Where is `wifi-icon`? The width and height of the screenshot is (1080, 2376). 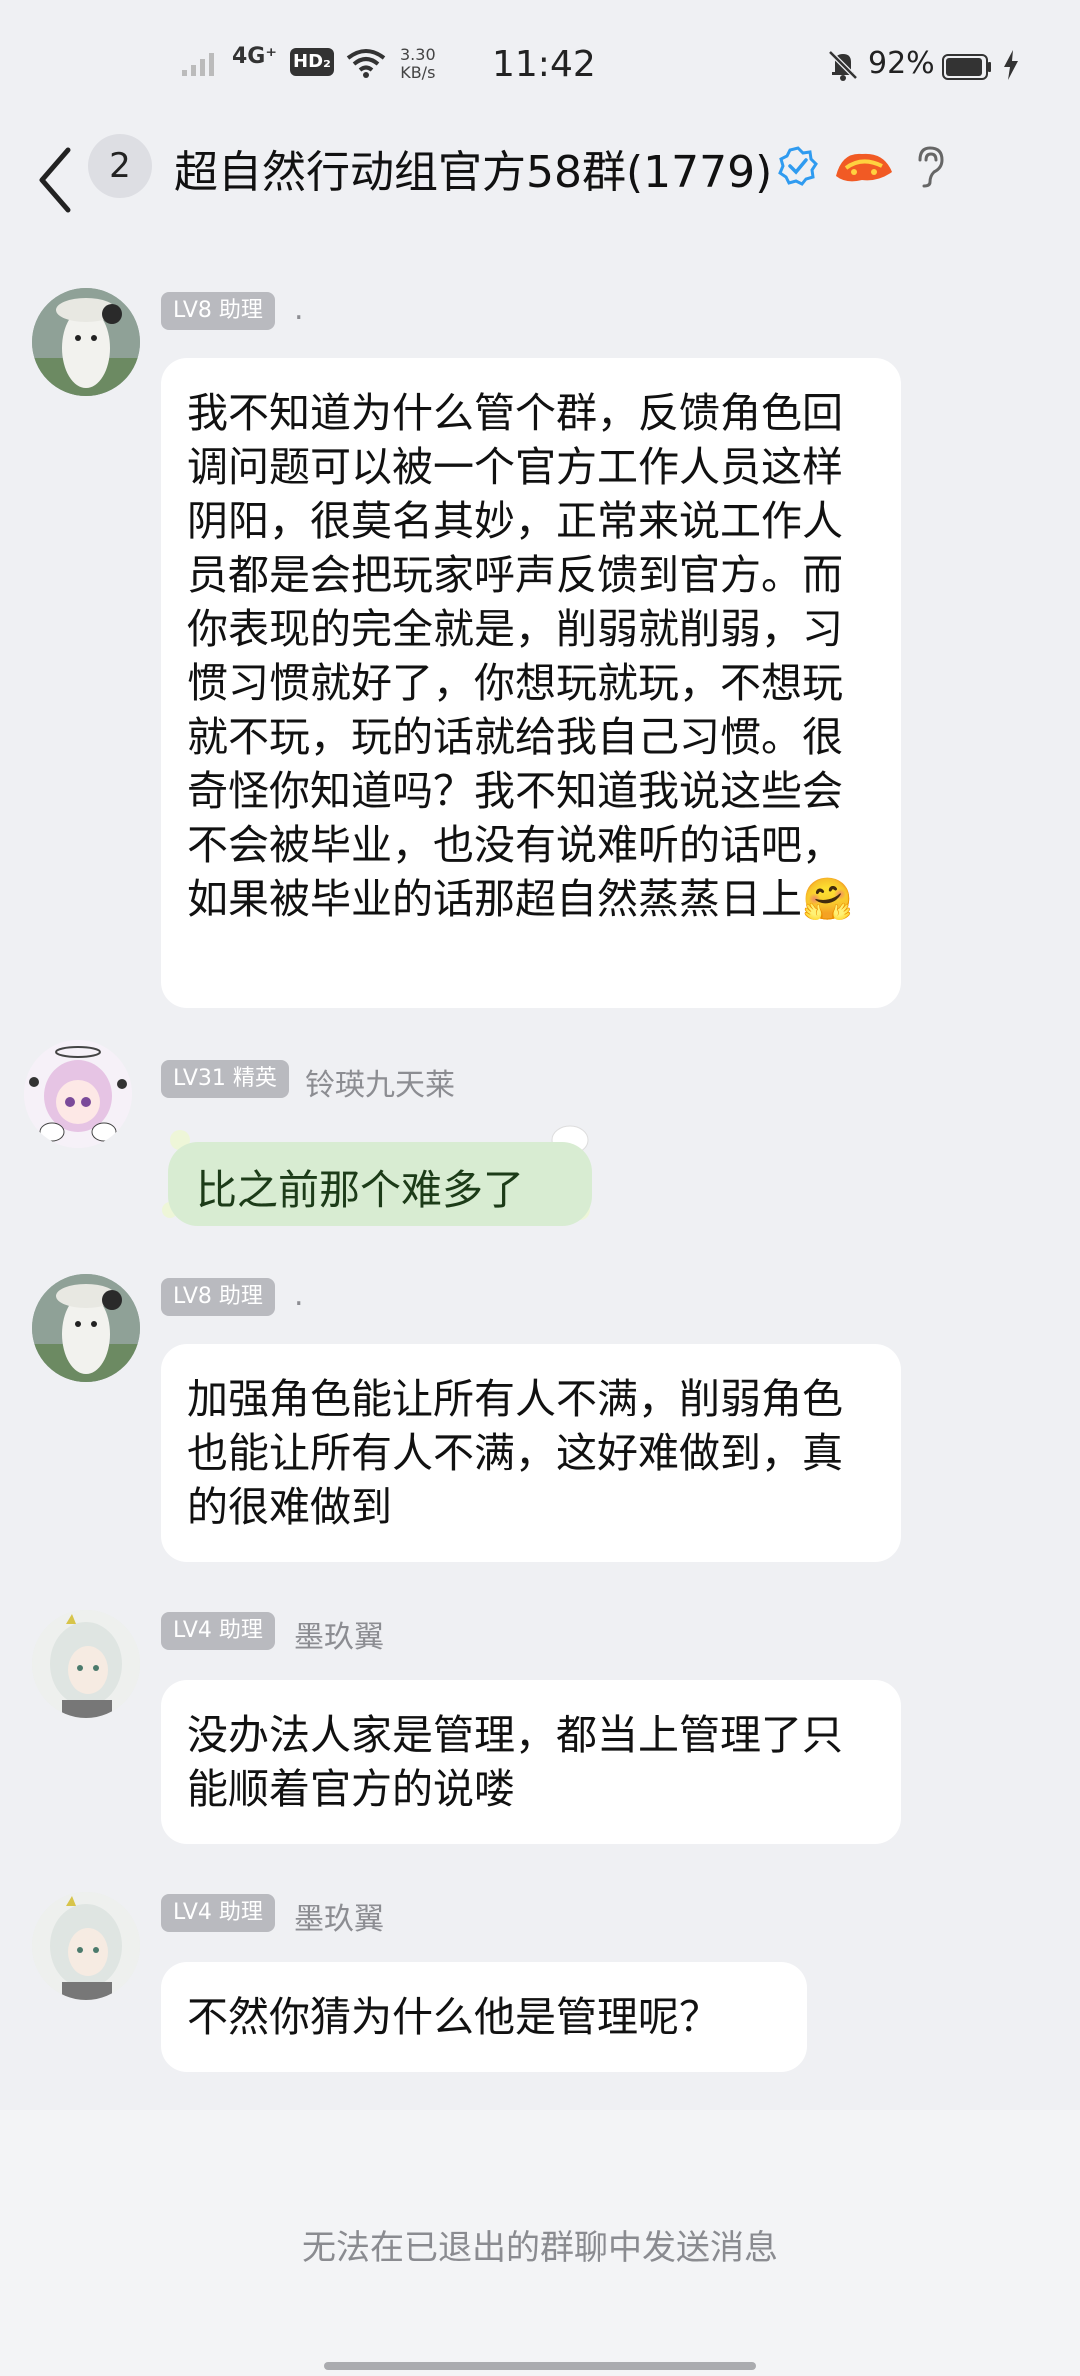 wifi-icon is located at coordinates (366, 63).